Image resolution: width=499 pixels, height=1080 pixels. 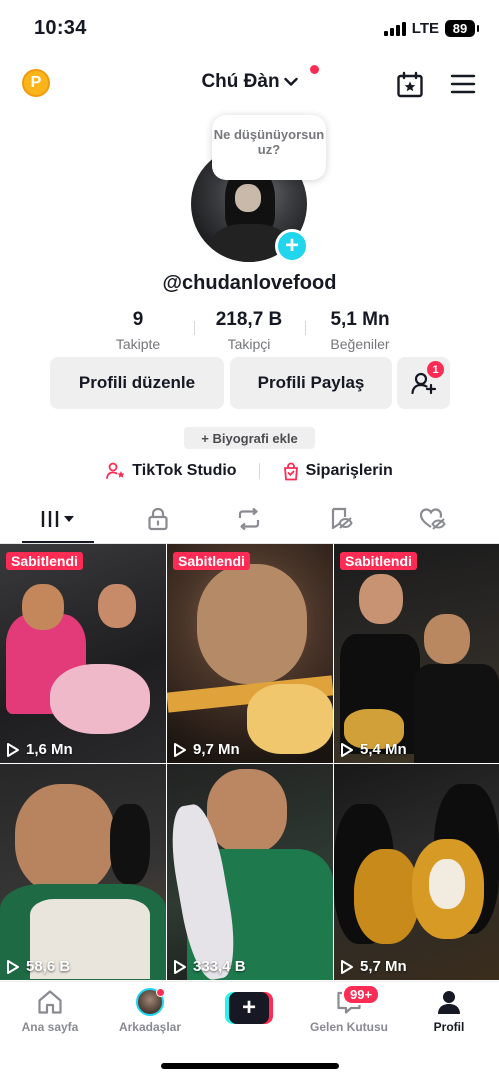 I want to click on view-count: 9,7 Mn, so click(x=206, y=749).